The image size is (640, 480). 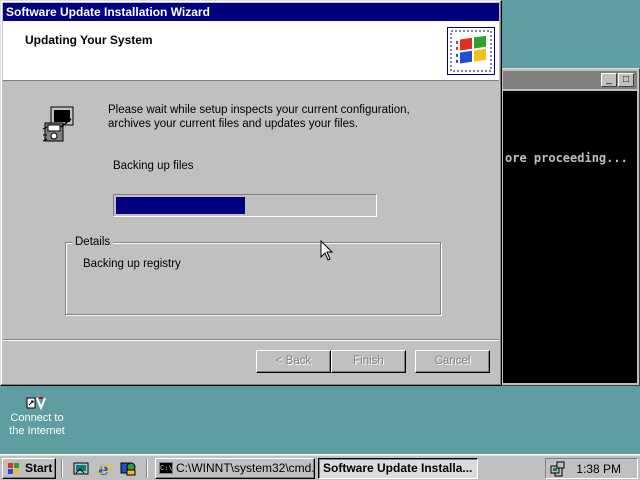 I want to click on network-tray-icon, so click(x=558, y=469).